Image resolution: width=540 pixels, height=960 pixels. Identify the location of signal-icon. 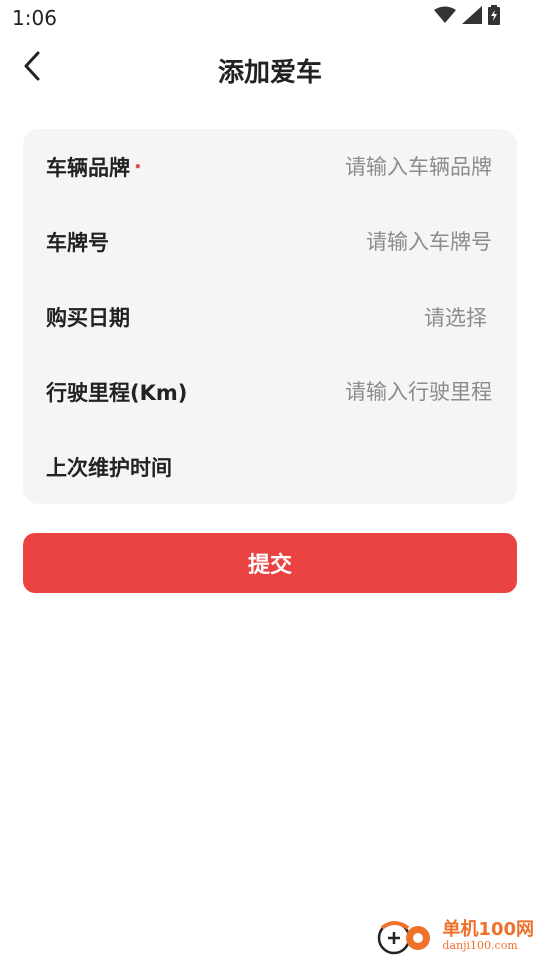
(472, 17).